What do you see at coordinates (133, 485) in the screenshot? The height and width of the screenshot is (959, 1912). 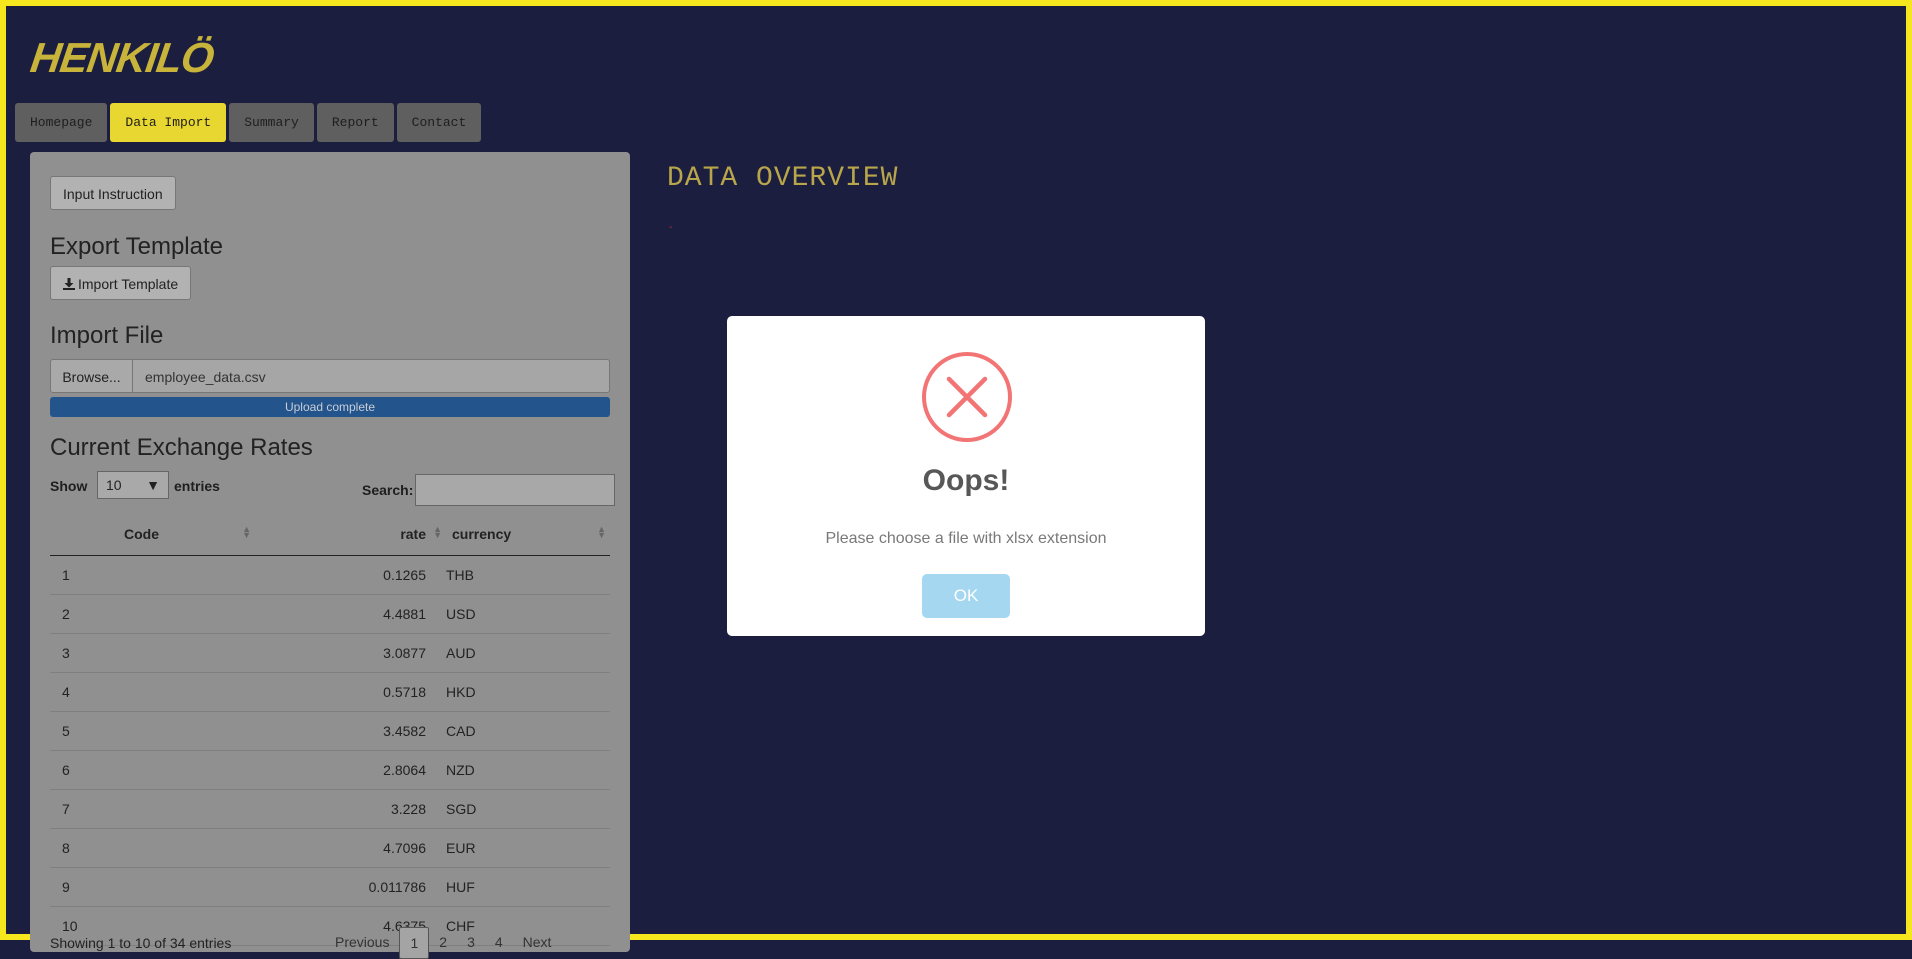 I see `page-length-select: 10 ▼` at bounding box center [133, 485].